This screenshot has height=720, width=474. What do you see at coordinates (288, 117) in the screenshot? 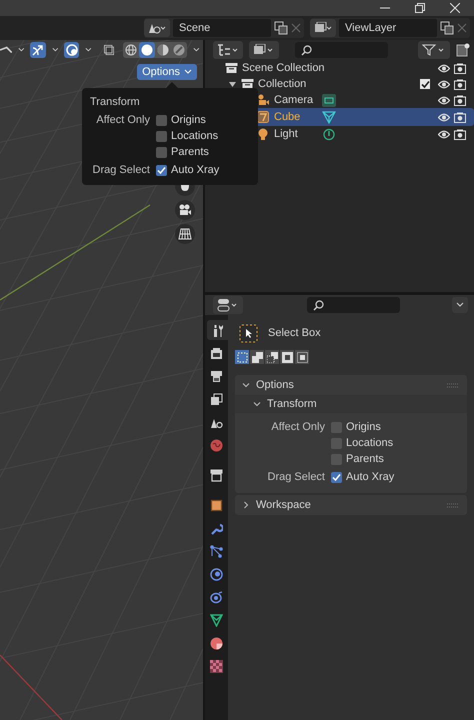
I see `outliner-item-name: Cube` at bounding box center [288, 117].